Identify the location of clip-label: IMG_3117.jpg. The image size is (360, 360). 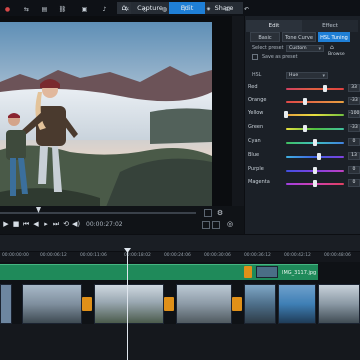
(299, 273).